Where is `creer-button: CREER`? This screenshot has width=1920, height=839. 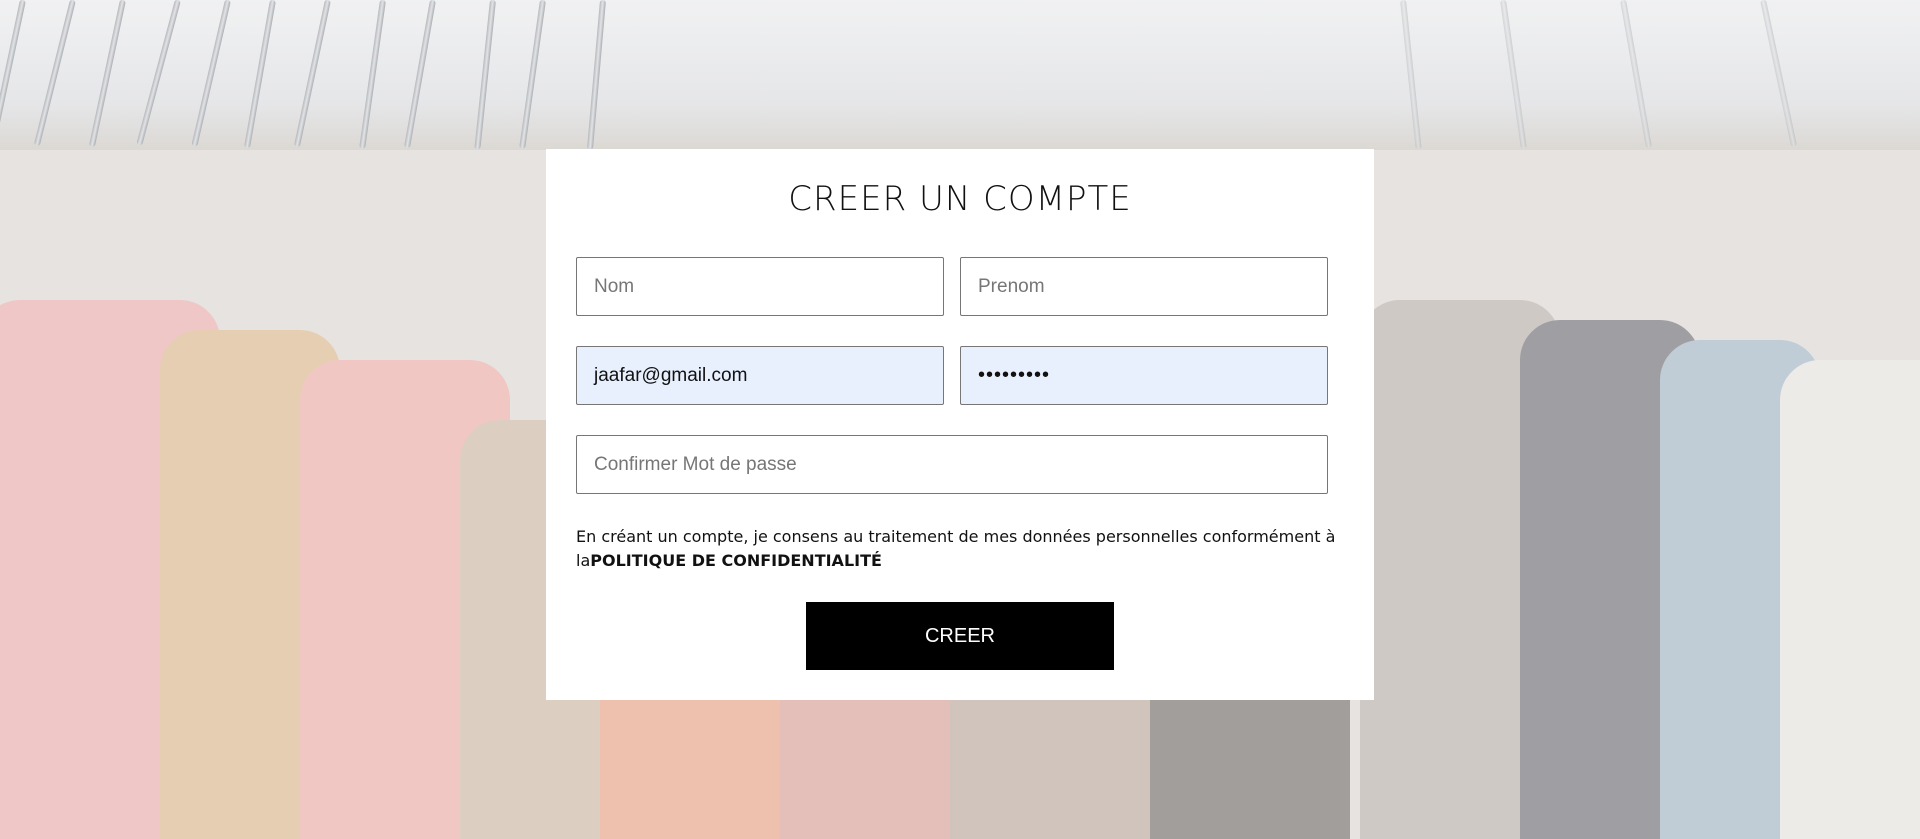 creer-button: CREER is located at coordinates (960, 636).